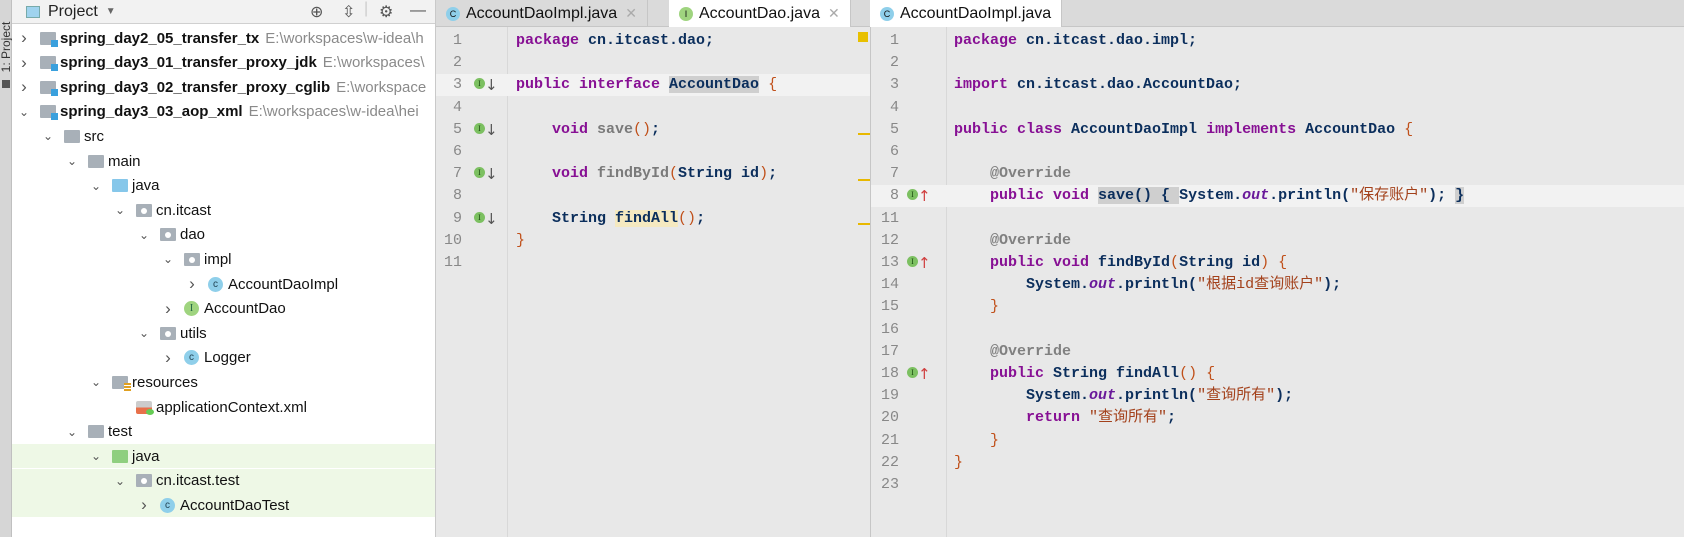 The width and height of the screenshot is (1684, 537). I want to click on code-token: {, so click(1283, 262).